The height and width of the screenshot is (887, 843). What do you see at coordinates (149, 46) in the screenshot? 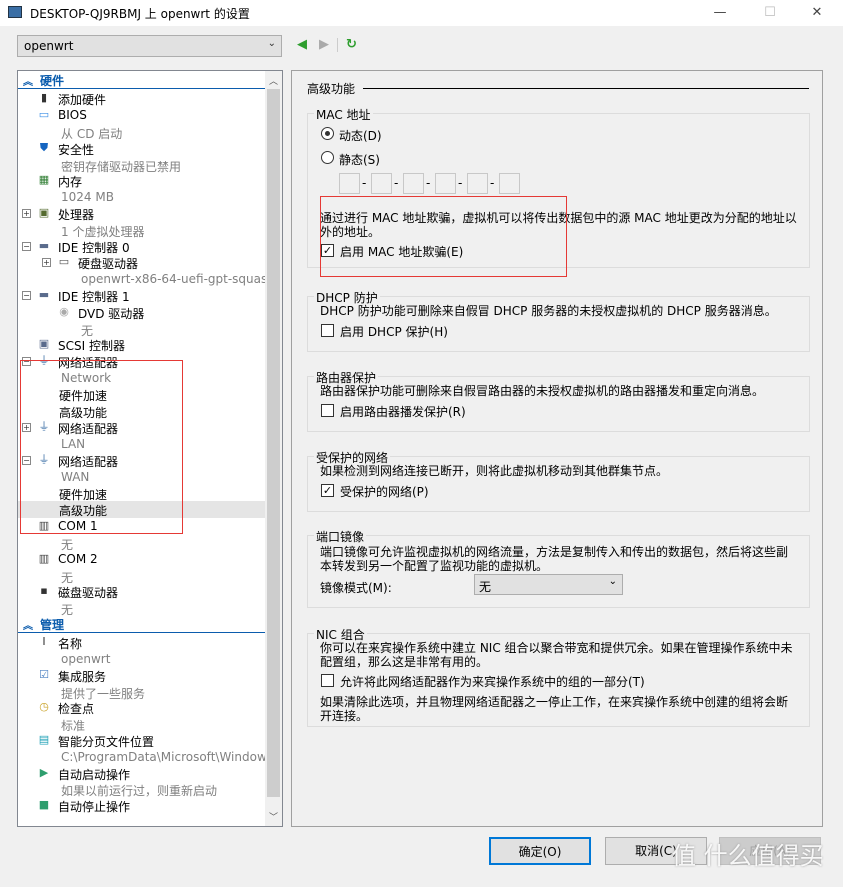
I see `vm-select: openwrt ⌄` at bounding box center [149, 46].